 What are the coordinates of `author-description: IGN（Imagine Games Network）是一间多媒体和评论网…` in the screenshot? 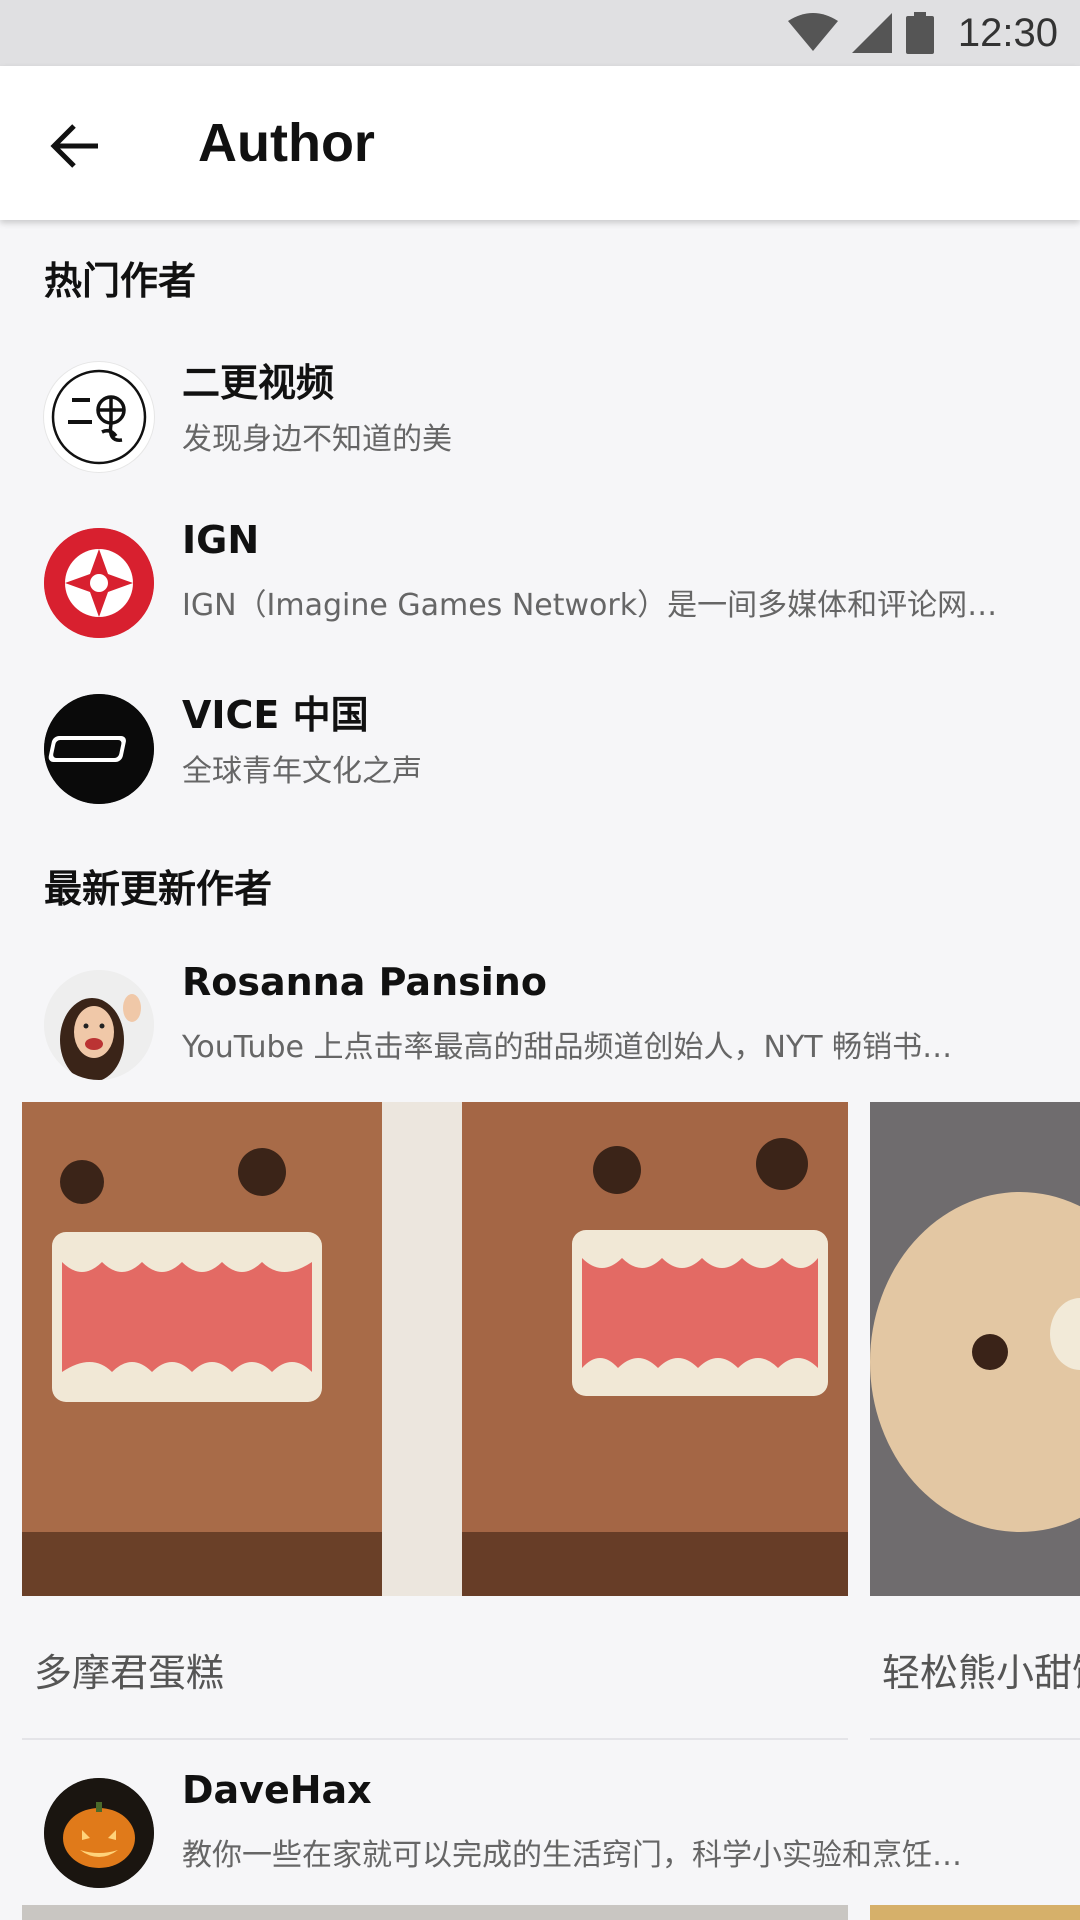 It's located at (590, 605).